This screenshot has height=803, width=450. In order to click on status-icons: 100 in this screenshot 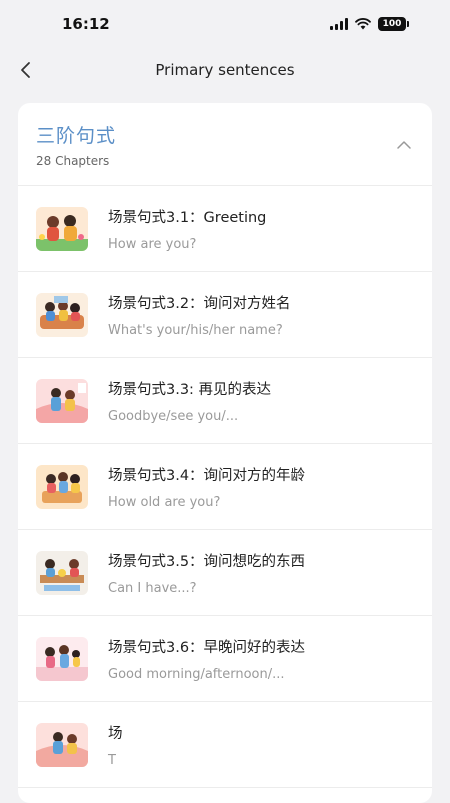, I will do `click(369, 24)`.